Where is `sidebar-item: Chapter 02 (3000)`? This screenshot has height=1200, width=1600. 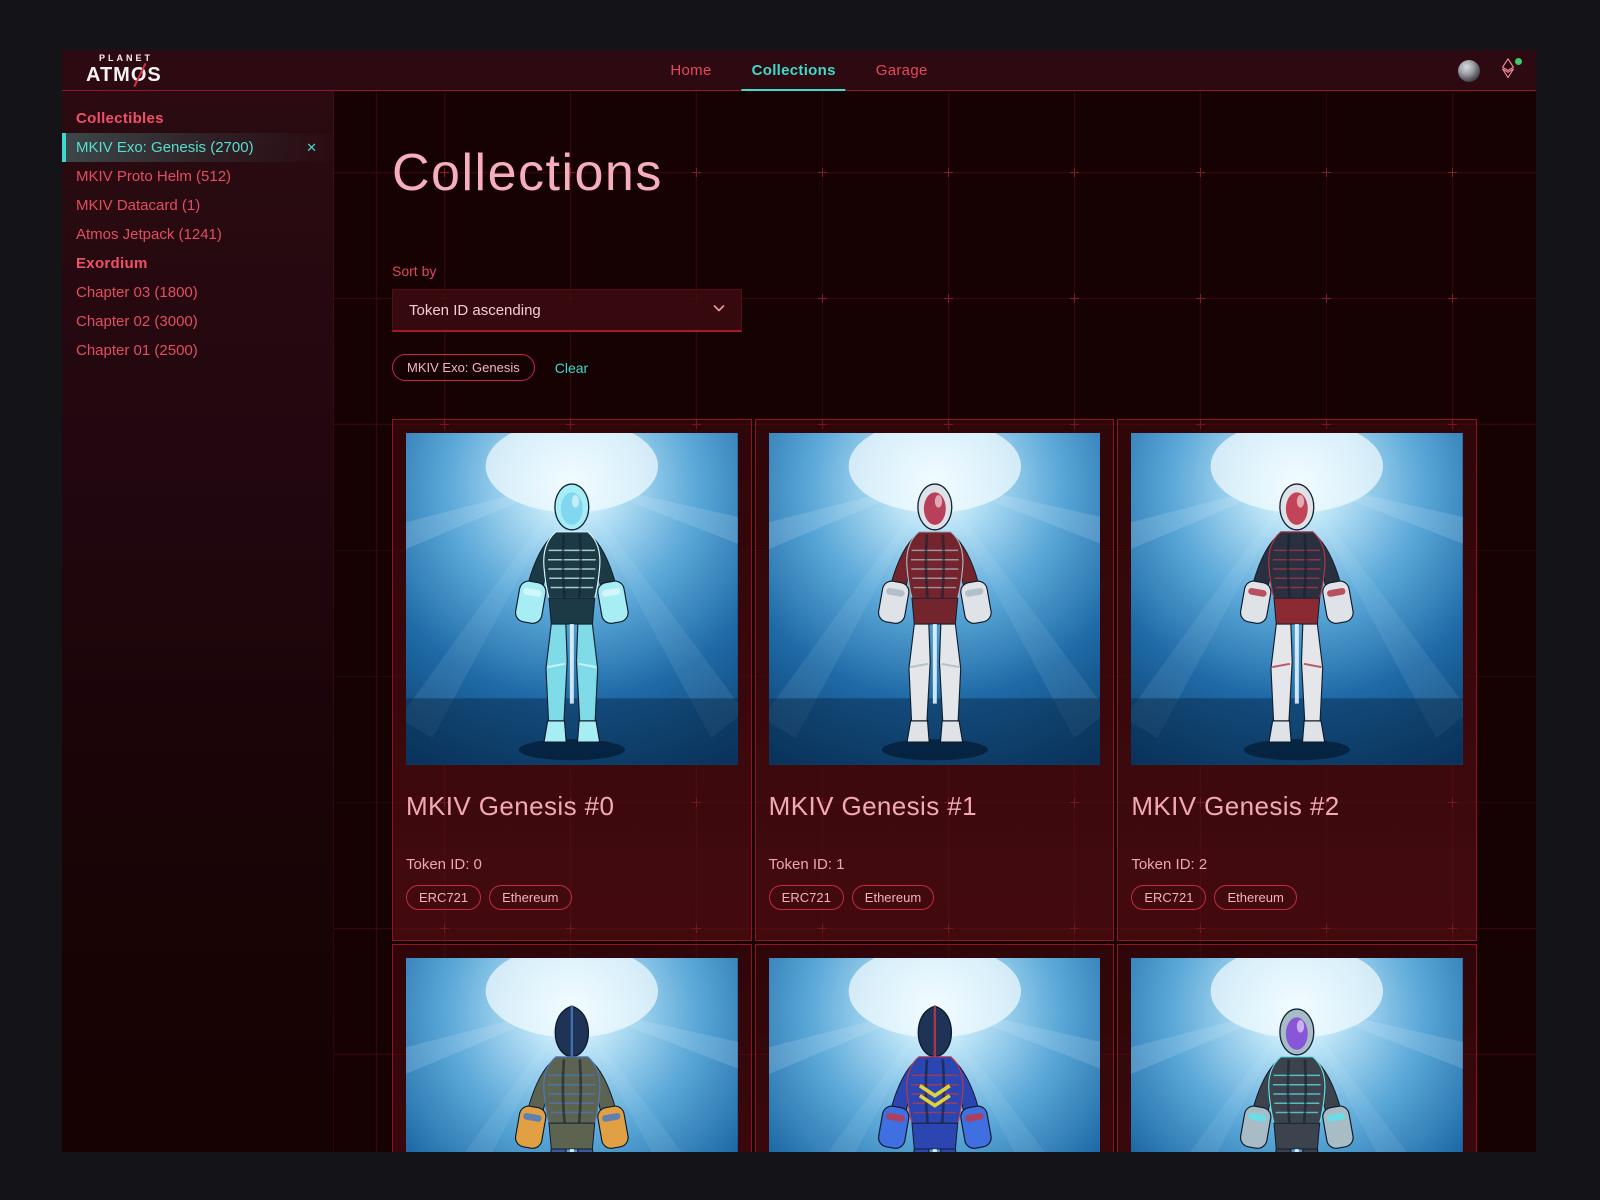
sidebar-item: Chapter 02 (3000) is located at coordinates (197, 321).